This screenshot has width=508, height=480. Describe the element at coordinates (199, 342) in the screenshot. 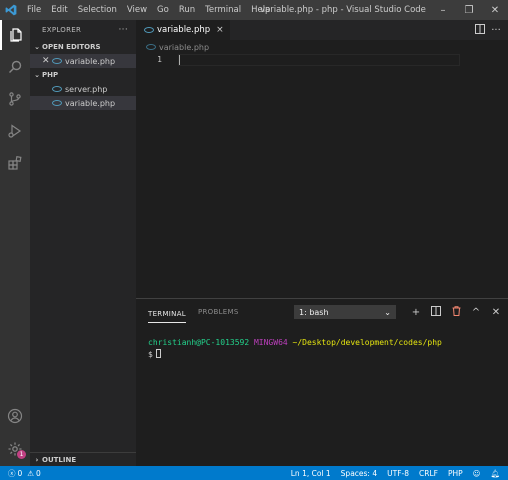

I see `terminal-user-host: christianh@PC-1013592` at that location.